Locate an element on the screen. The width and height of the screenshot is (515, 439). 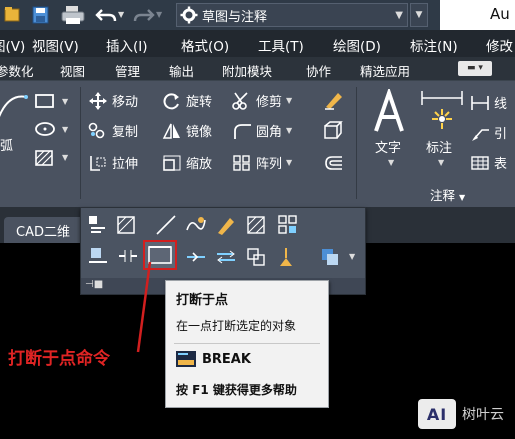
reverse-icon is located at coordinates (226, 257).